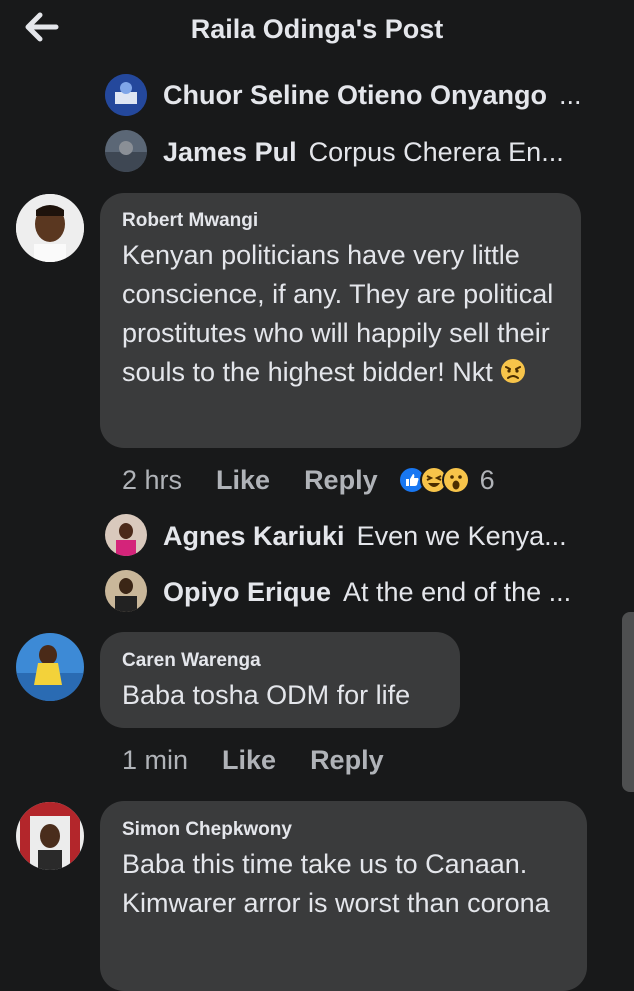 The height and width of the screenshot is (991, 634). What do you see at coordinates (247, 592) in the screenshot?
I see `reply-author: Opiyo Erique` at bounding box center [247, 592].